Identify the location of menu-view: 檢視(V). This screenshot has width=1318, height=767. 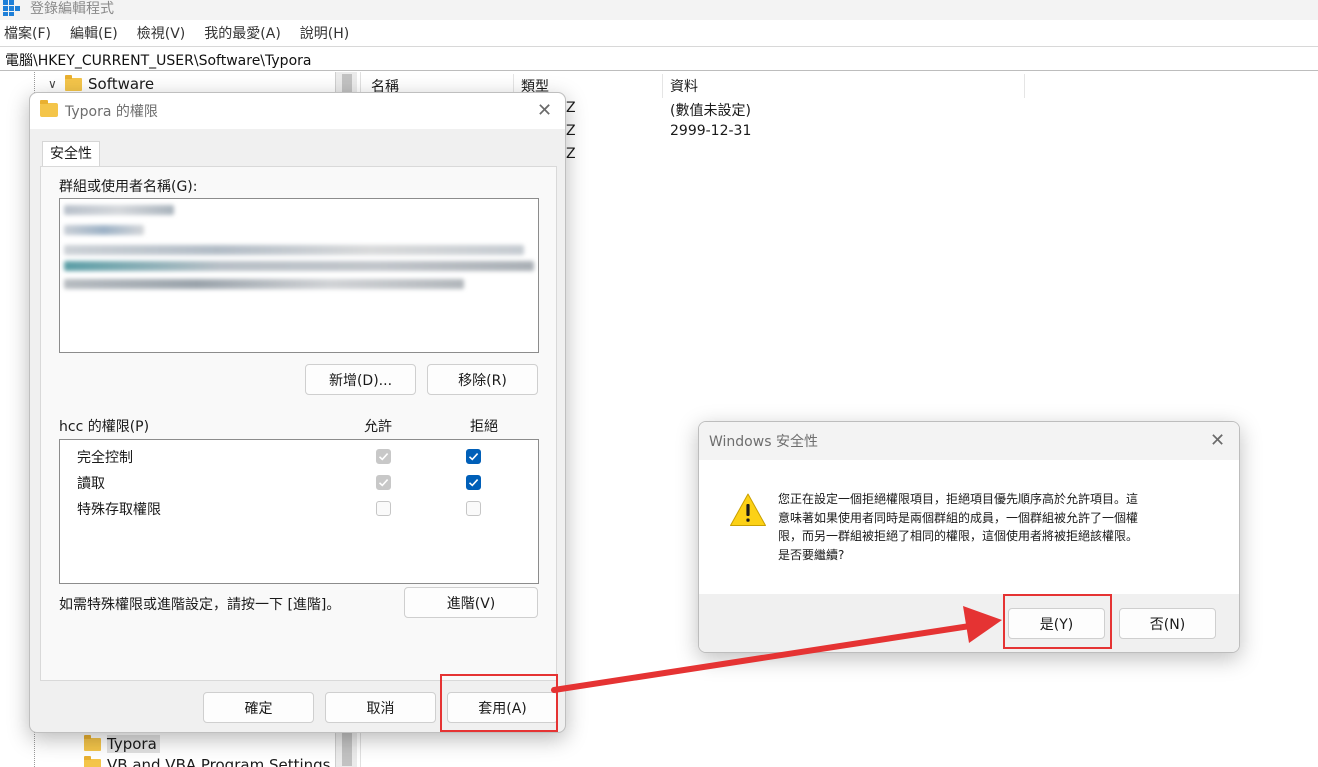
(161, 33).